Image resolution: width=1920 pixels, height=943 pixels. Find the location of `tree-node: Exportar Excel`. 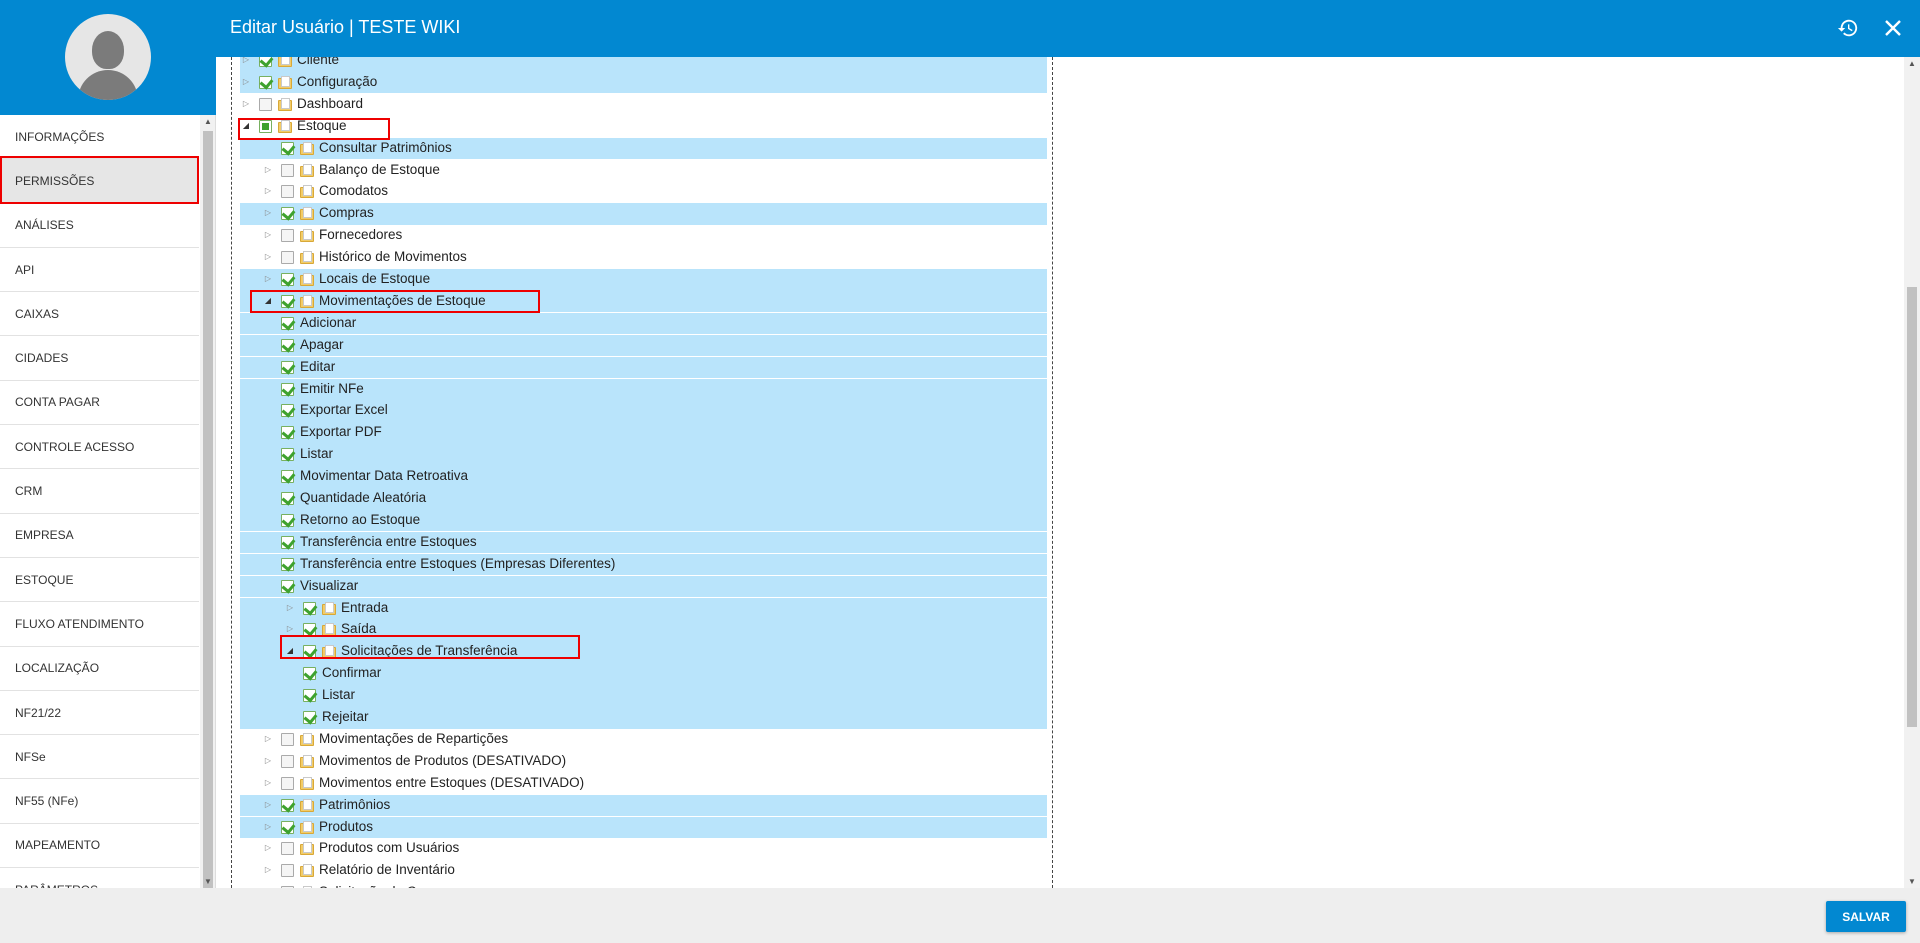

tree-node: Exportar Excel is located at coordinates (643, 411).